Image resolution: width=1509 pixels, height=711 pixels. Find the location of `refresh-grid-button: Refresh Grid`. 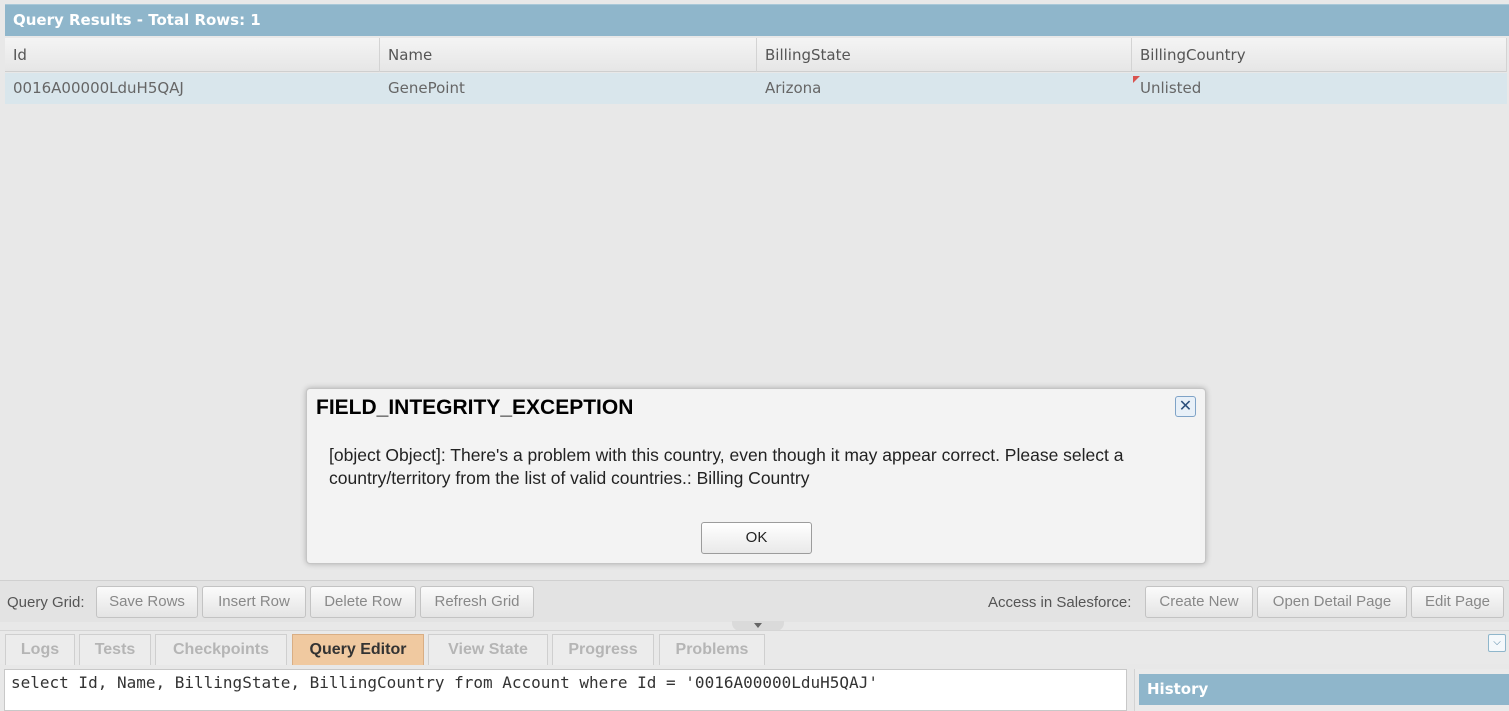

refresh-grid-button: Refresh Grid is located at coordinates (477, 602).